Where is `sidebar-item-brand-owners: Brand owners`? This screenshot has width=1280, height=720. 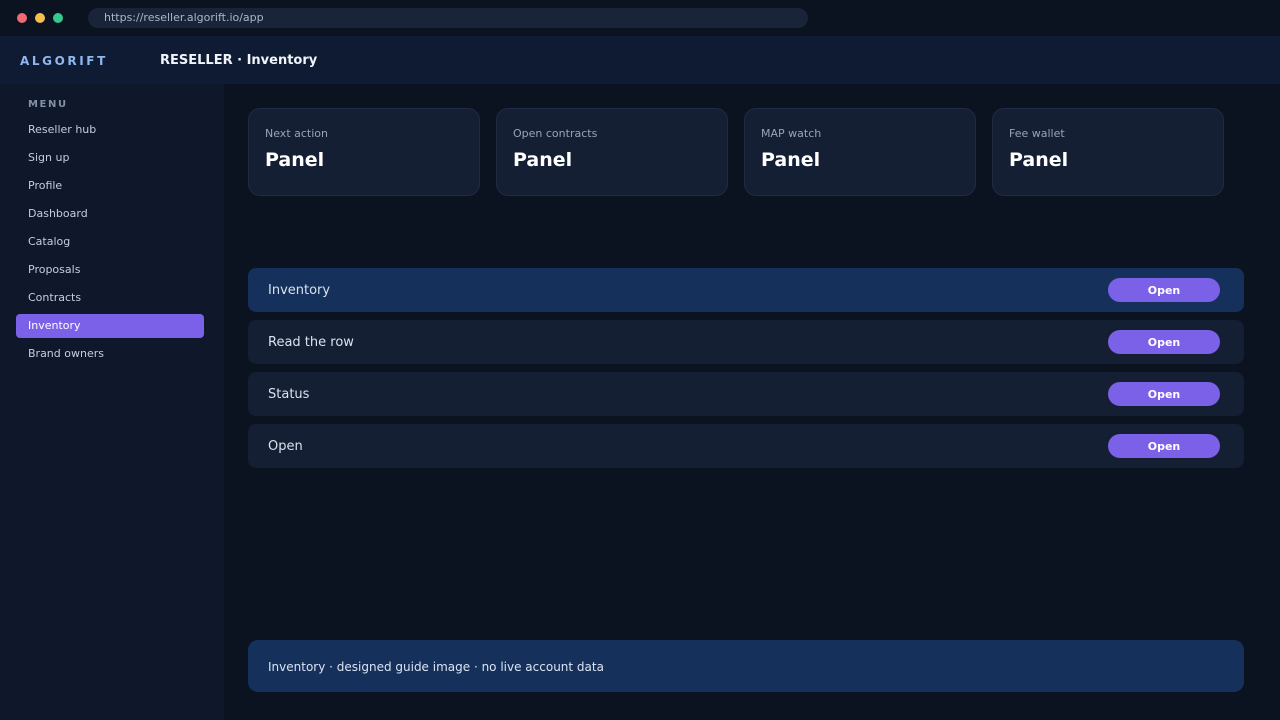 sidebar-item-brand-owners: Brand owners is located at coordinates (110, 354).